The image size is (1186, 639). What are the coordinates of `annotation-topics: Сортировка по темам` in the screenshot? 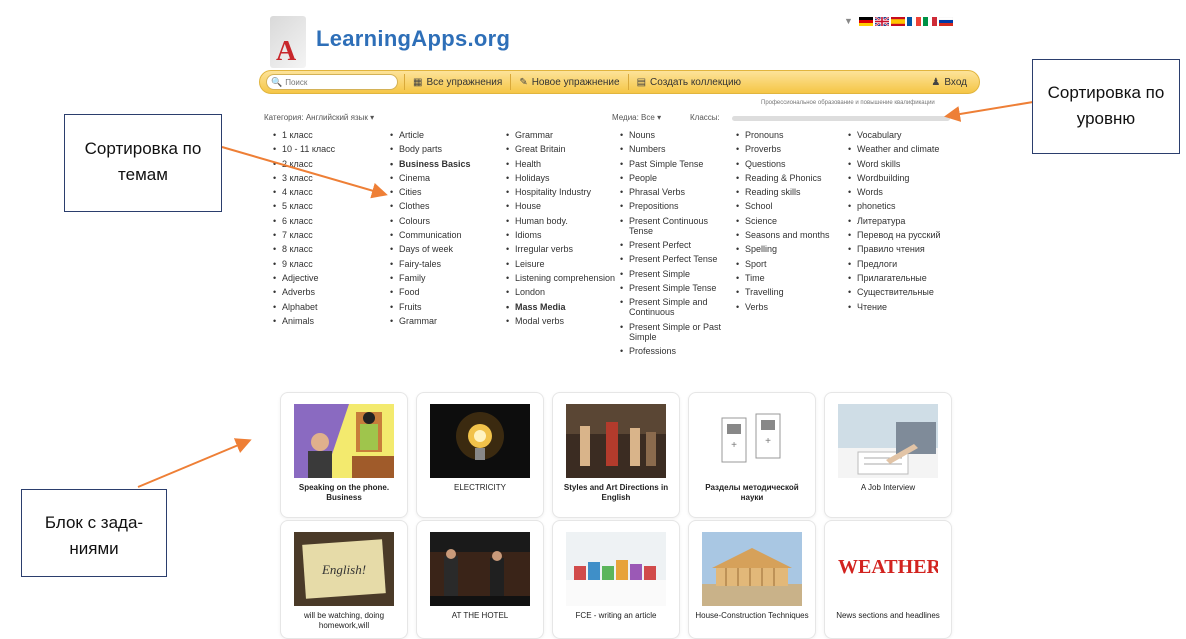 It's located at (143, 163).